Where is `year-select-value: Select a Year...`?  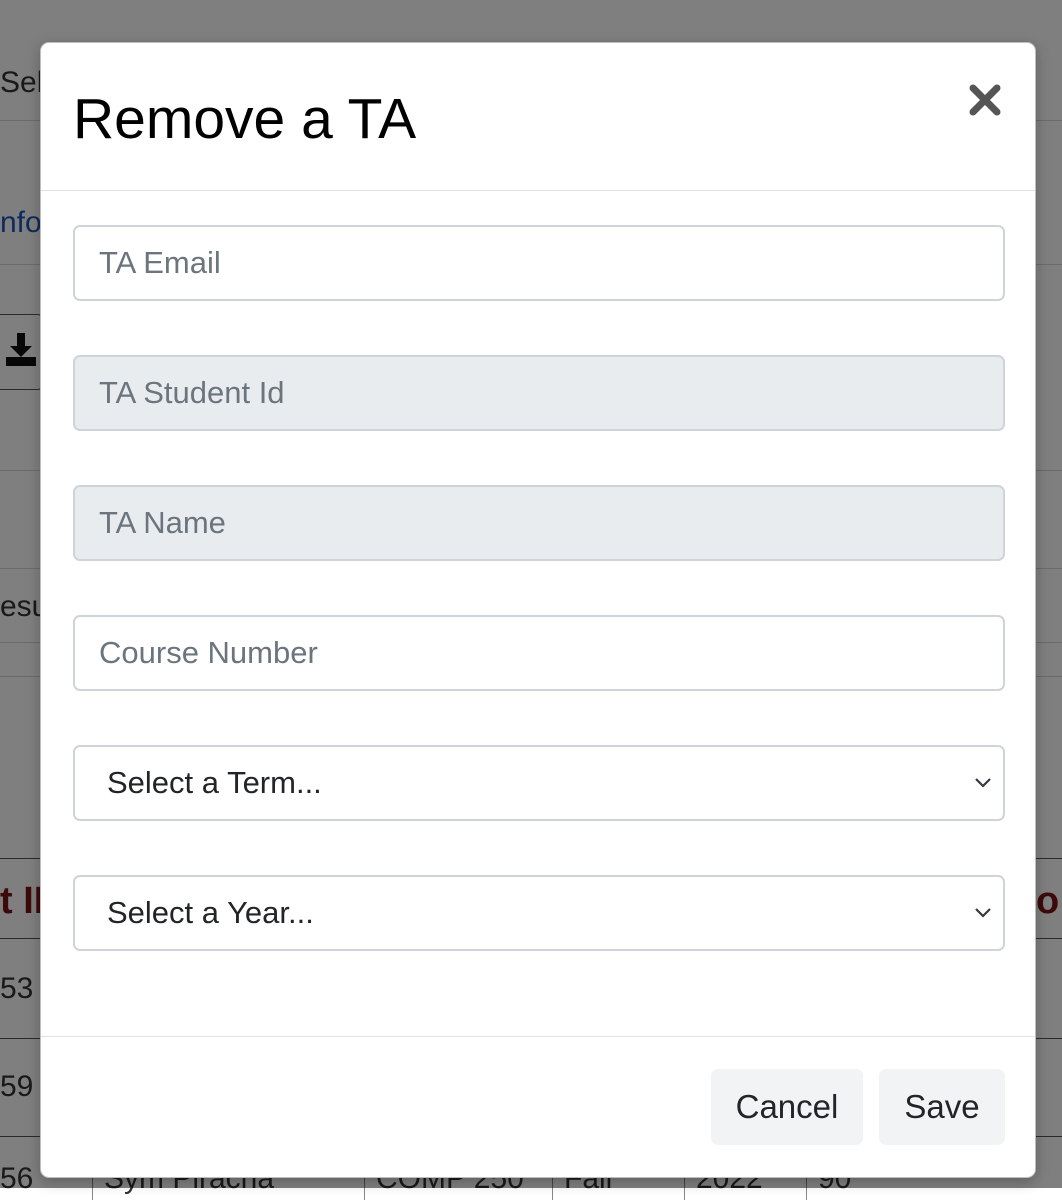 year-select-value: Select a Year... is located at coordinates (210, 912).